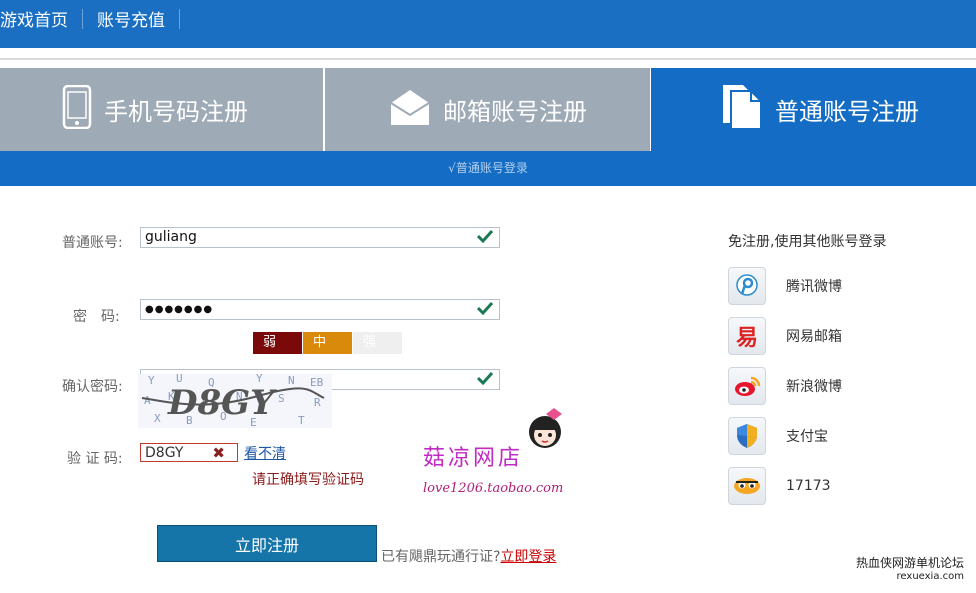 This screenshot has width=976, height=593. I want to click on tab-label: 普通账号注册, so click(847, 112).